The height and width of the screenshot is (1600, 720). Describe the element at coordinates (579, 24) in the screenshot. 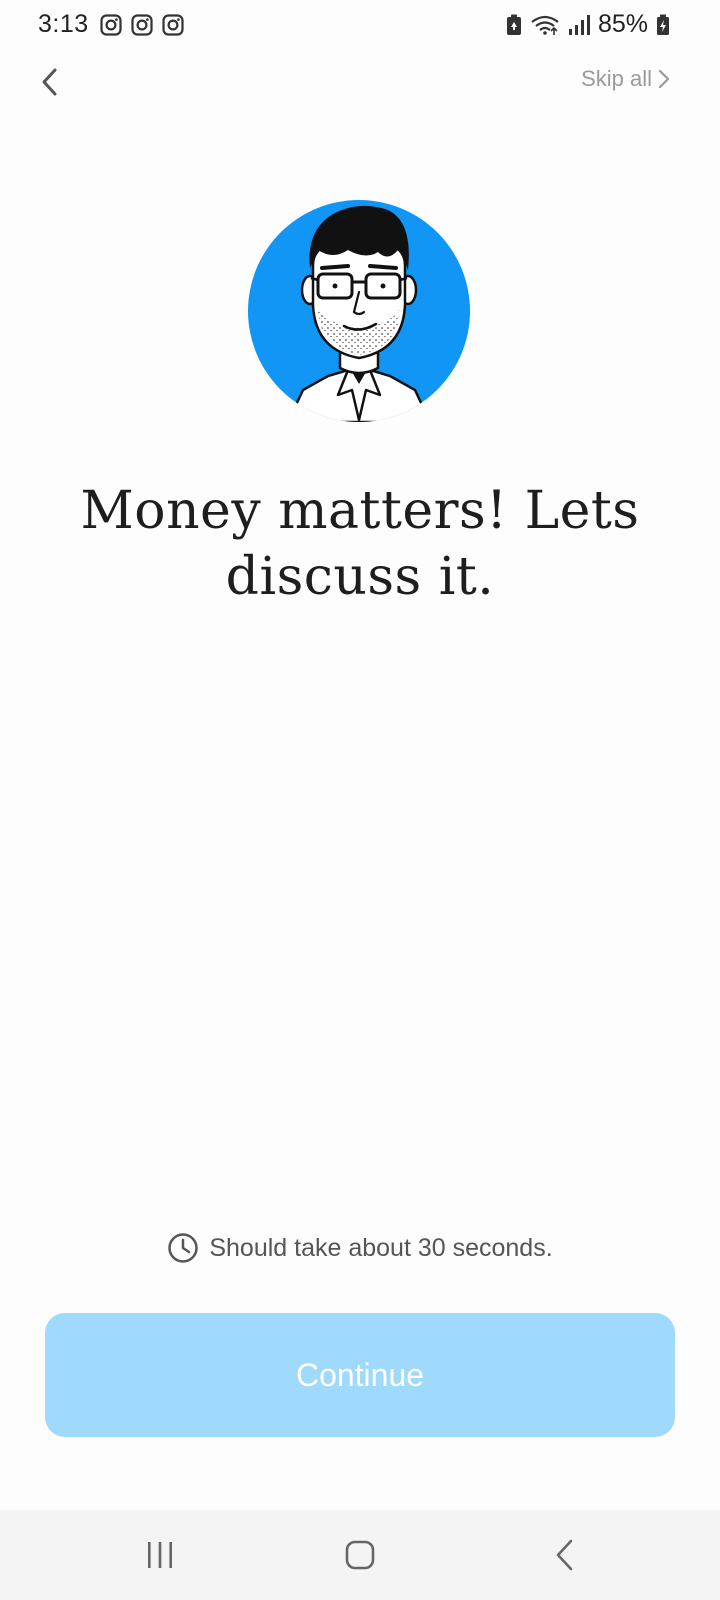

I see `signal-icon` at that location.